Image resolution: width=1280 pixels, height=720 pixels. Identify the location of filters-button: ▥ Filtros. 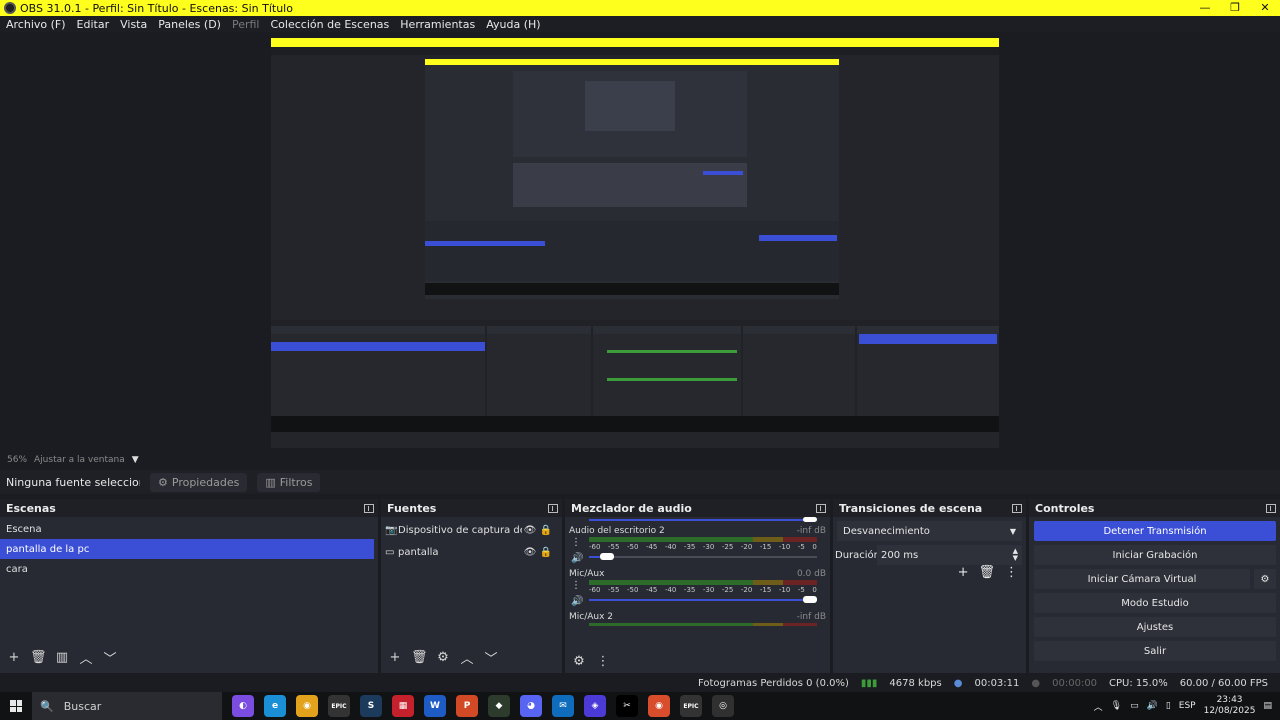
(289, 482).